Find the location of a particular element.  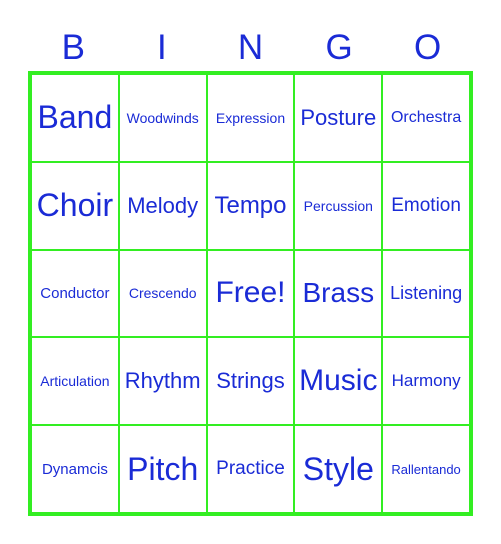

bingo-cell: Free! is located at coordinates (250, 293).